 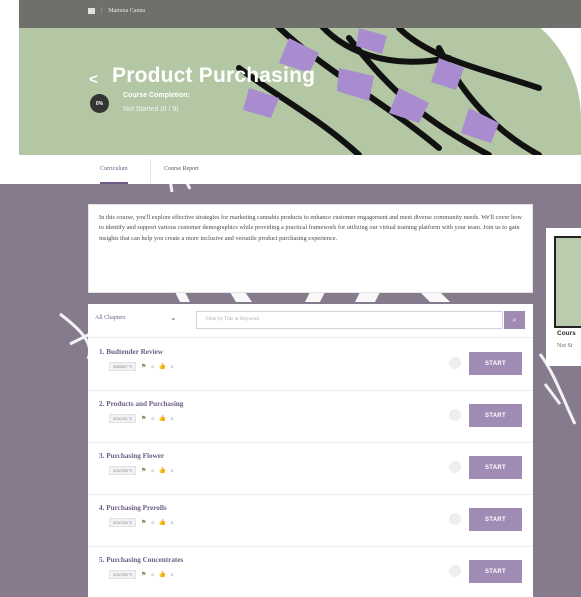 What do you see at coordinates (123, 574) in the screenshot?
I see `chapter-id: 3240785 ✎` at bounding box center [123, 574].